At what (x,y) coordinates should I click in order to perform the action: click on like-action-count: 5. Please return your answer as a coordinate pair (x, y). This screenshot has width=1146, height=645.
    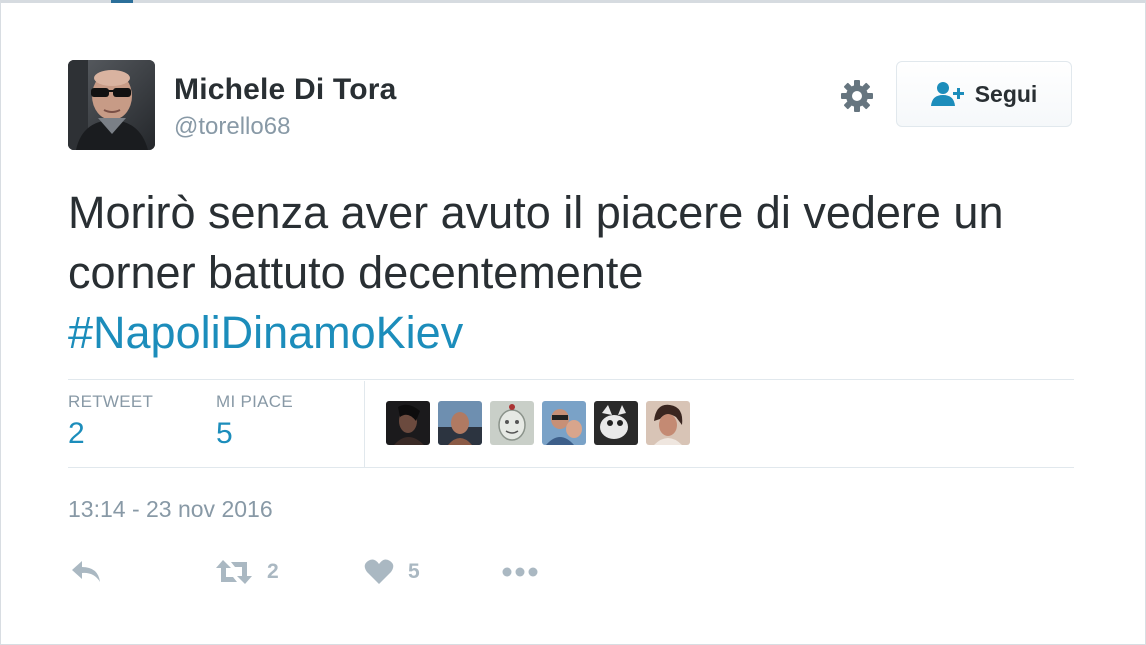
    Looking at the image, I should click on (414, 571).